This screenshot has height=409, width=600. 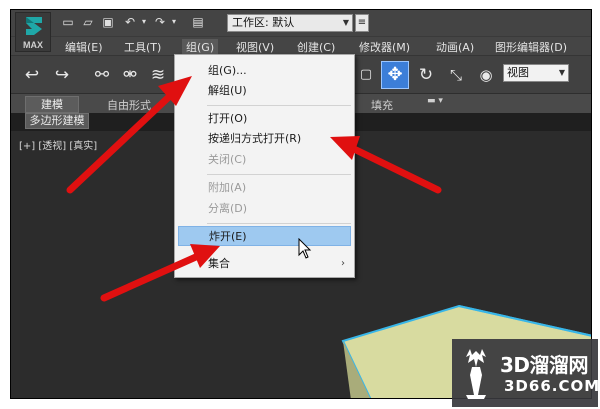 What do you see at coordinates (32, 75) in the screenshot?
I see `undo-icon: ↩` at bounding box center [32, 75].